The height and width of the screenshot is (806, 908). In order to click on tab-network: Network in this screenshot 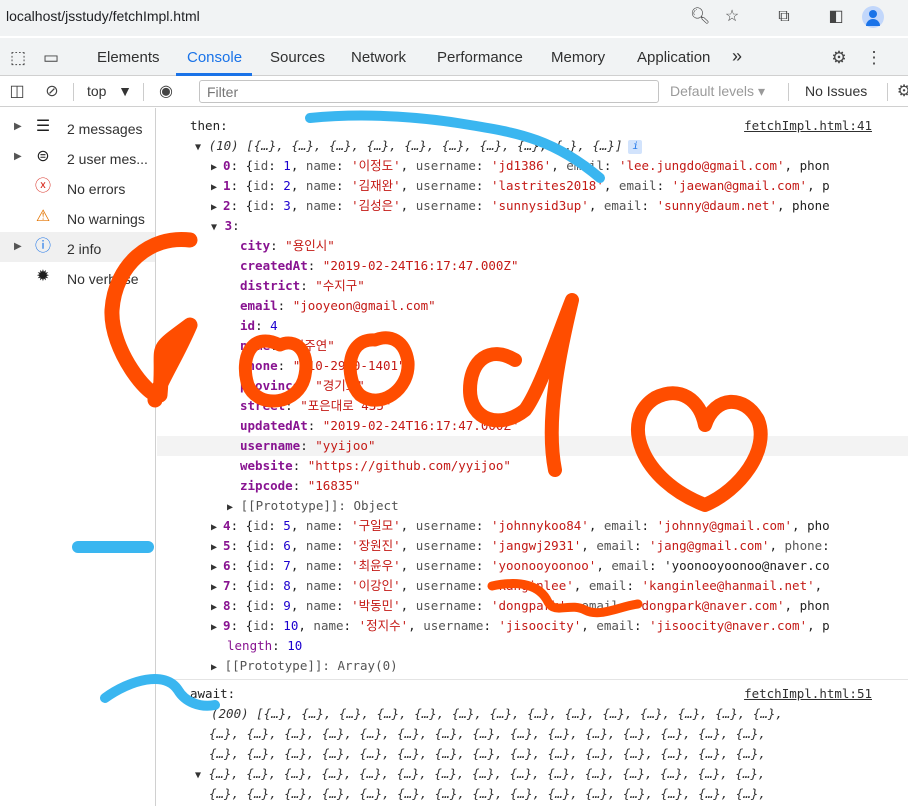, I will do `click(378, 57)`.